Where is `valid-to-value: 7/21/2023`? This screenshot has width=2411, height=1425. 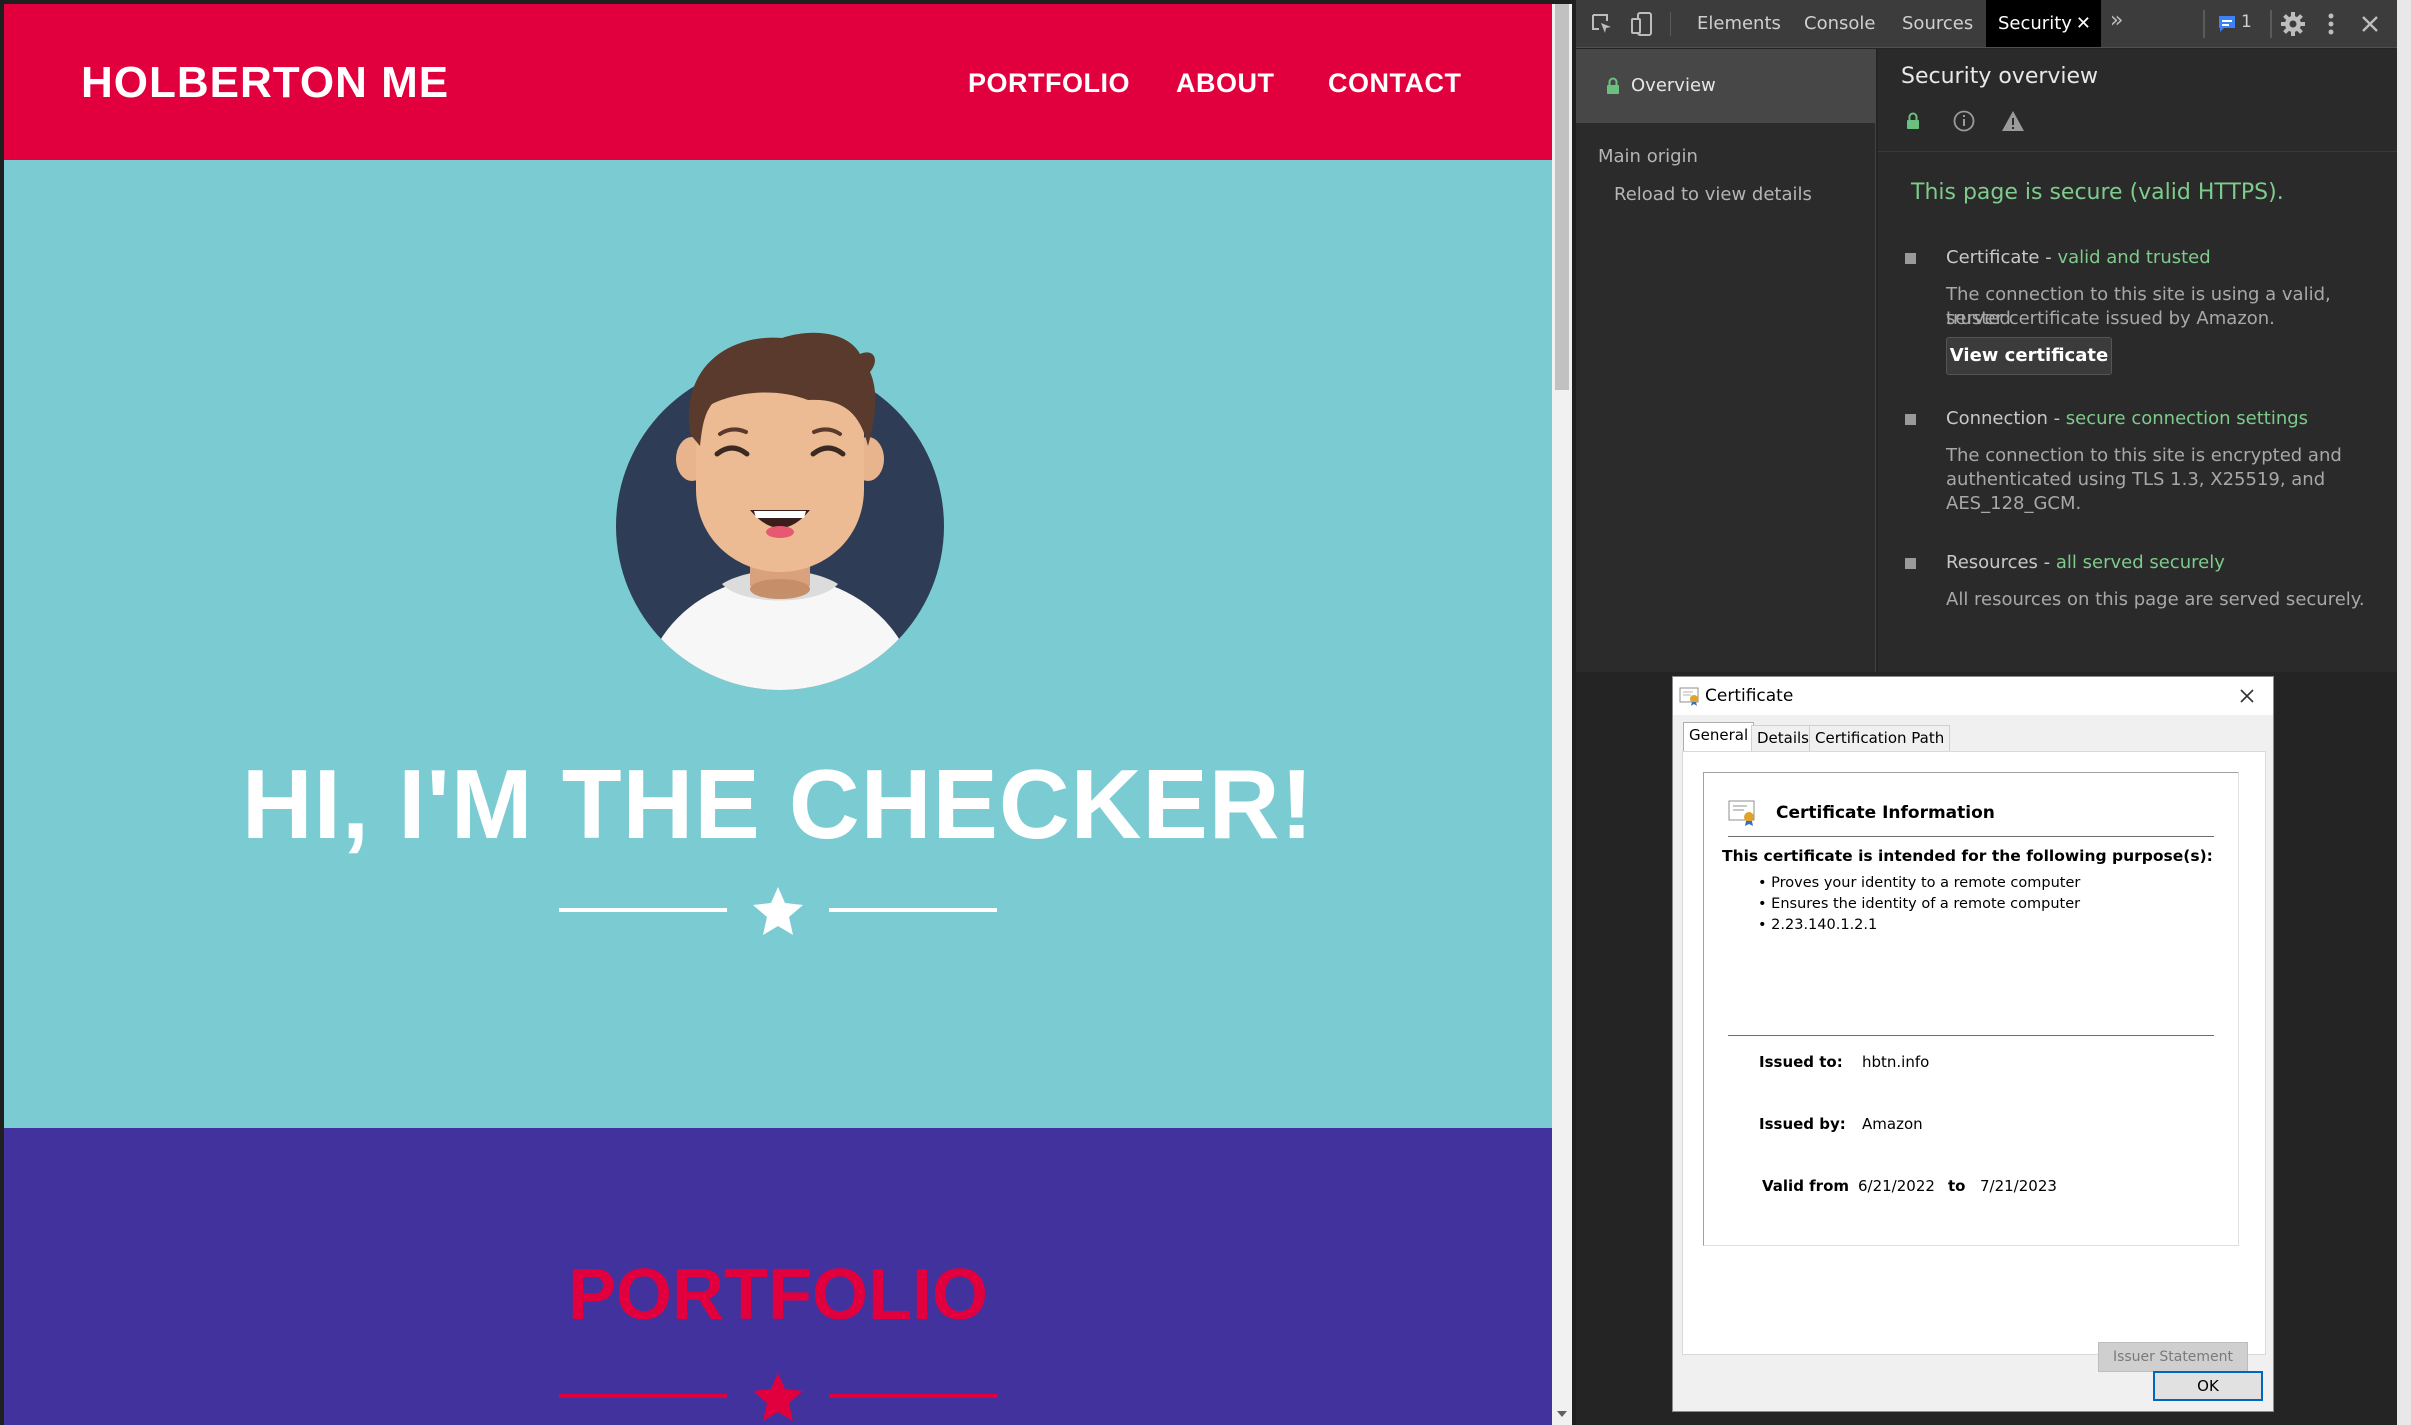
valid-to-value: 7/21/2023 is located at coordinates (2018, 1186).